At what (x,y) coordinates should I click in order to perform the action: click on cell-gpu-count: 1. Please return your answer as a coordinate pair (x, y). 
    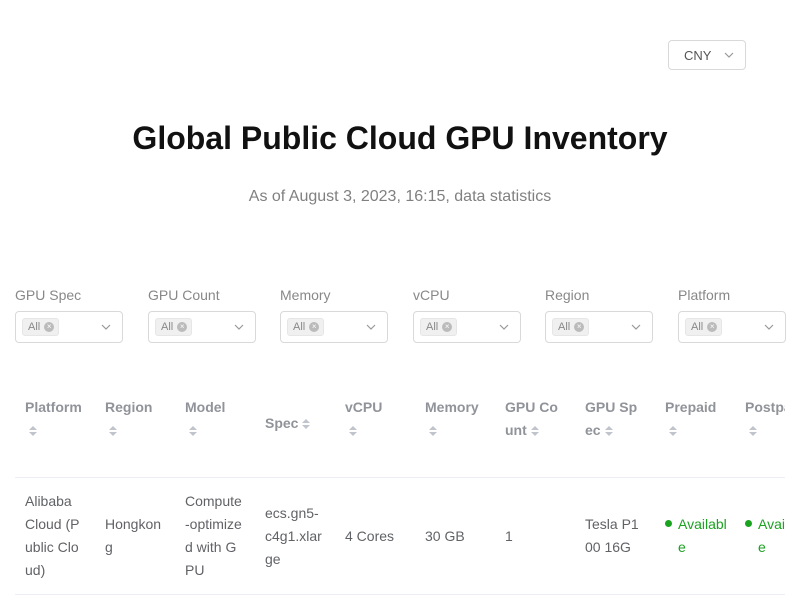
    Looking at the image, I should click on (509, 536).